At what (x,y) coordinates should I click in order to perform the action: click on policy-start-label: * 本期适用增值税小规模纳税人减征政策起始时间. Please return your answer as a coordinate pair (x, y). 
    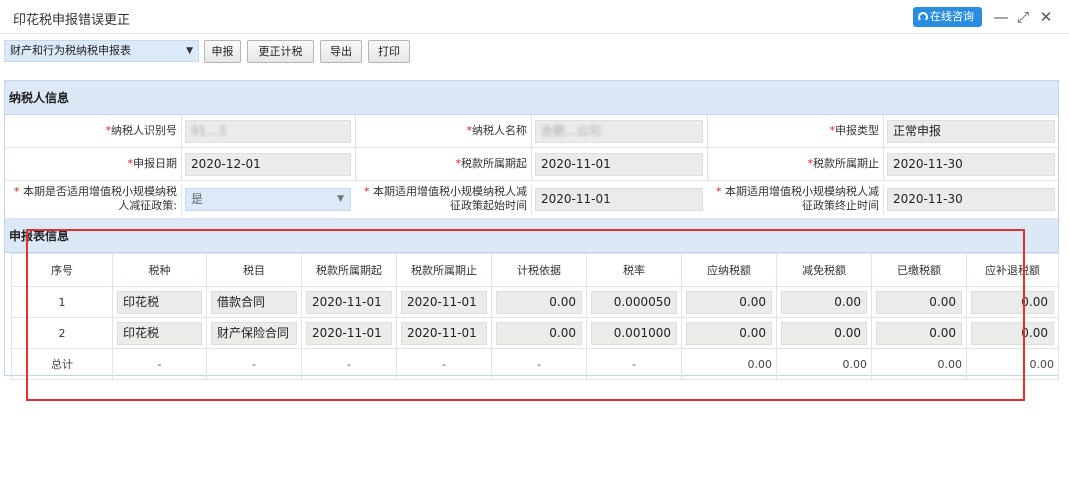
    Looking at the image, I should click on (443, 200).